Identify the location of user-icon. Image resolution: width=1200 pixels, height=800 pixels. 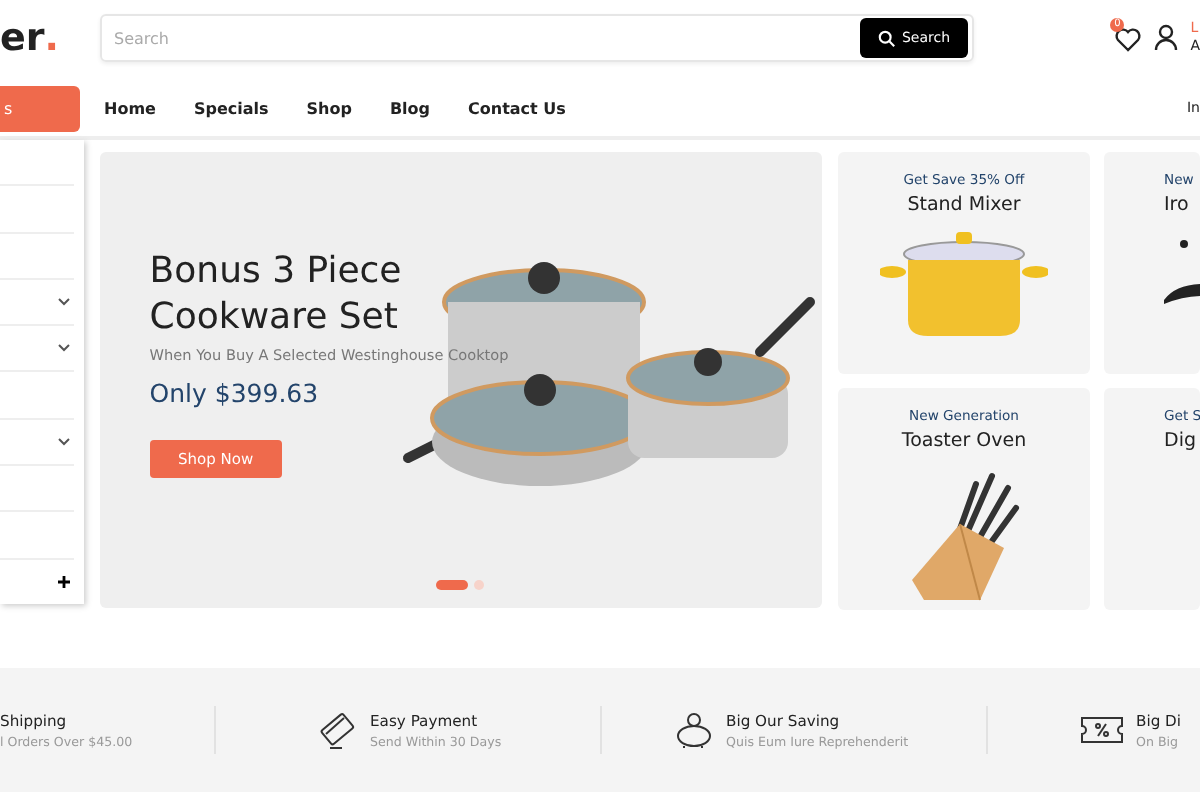
(1166, 38).